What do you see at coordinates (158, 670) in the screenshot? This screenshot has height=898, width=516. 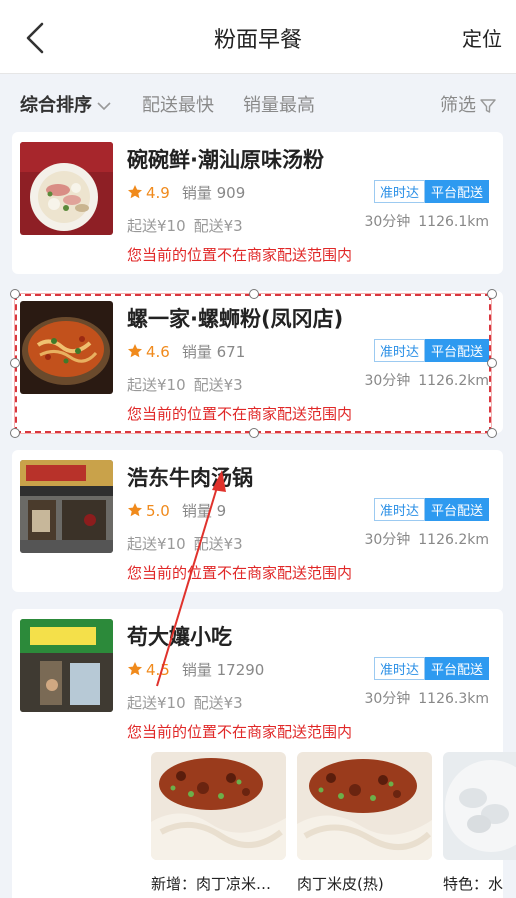 I see `rating-value: 4.5` at bounding box center [158, 670].